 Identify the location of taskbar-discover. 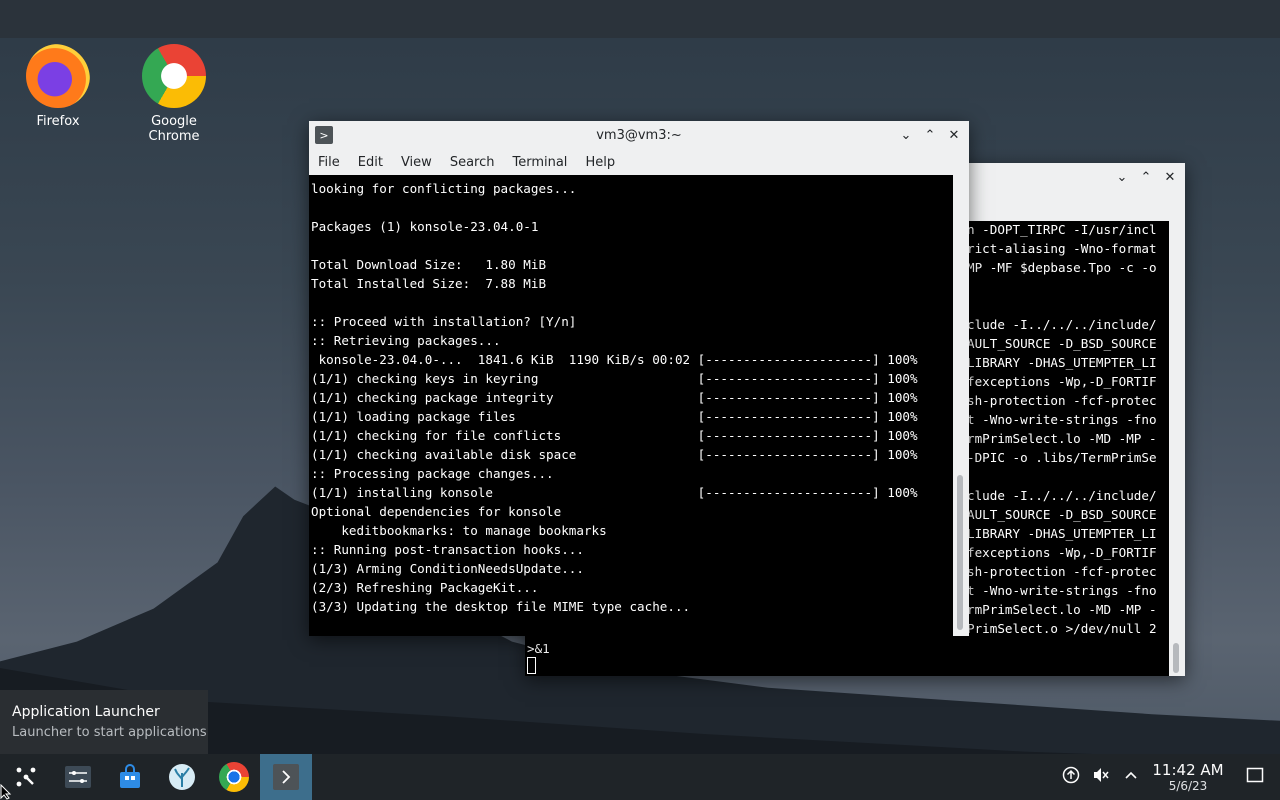
(130, 777).